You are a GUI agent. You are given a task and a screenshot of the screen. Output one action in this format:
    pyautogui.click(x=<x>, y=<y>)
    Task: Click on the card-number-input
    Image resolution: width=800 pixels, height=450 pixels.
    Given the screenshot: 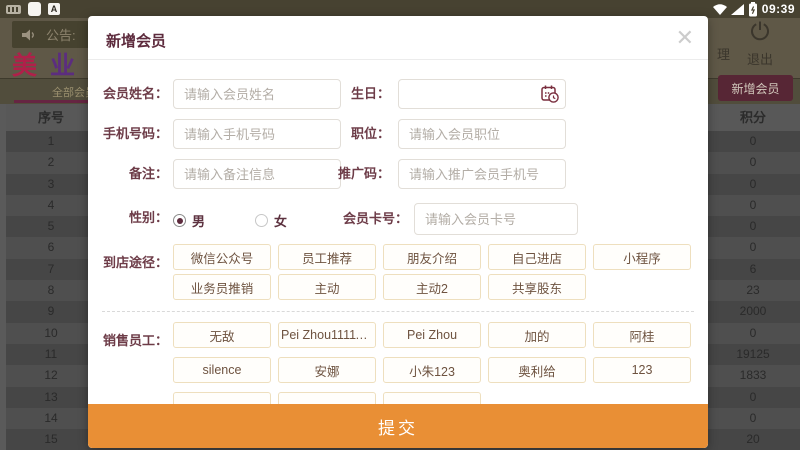 What is the action you would take?
    pyautogui.click(x=496, y=219)
    